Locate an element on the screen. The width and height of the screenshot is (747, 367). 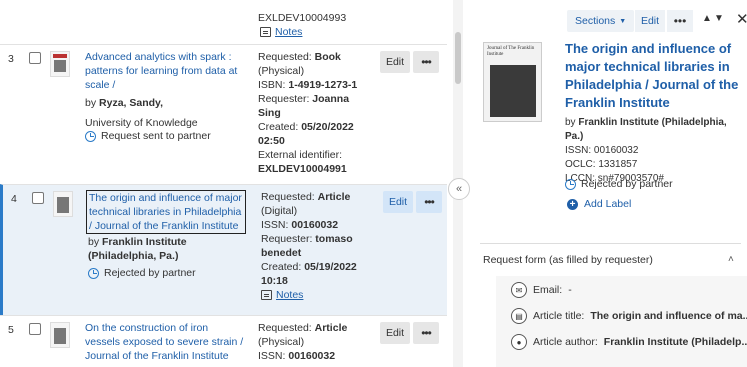
list-item-partial: EXLDEV10004993 Notes is located at coordinates (223, 22).